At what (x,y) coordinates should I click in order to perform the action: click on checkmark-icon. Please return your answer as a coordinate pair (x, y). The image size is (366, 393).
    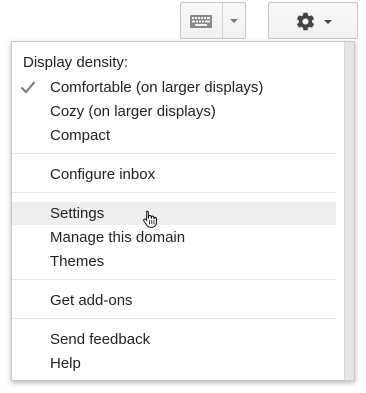
    Looking at the image, I should click on (28, 87).